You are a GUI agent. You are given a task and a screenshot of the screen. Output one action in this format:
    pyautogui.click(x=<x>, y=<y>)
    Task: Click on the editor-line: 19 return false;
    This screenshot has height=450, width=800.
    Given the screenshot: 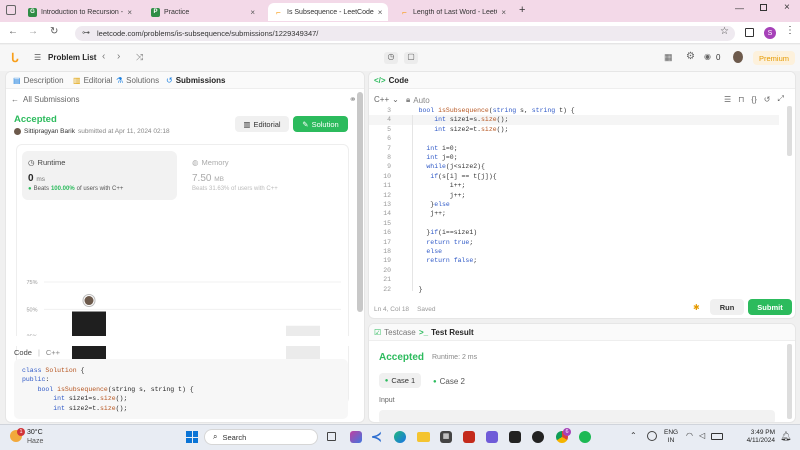 What is the action you would take?
    pyautogui.click(x=574, y=260)
    